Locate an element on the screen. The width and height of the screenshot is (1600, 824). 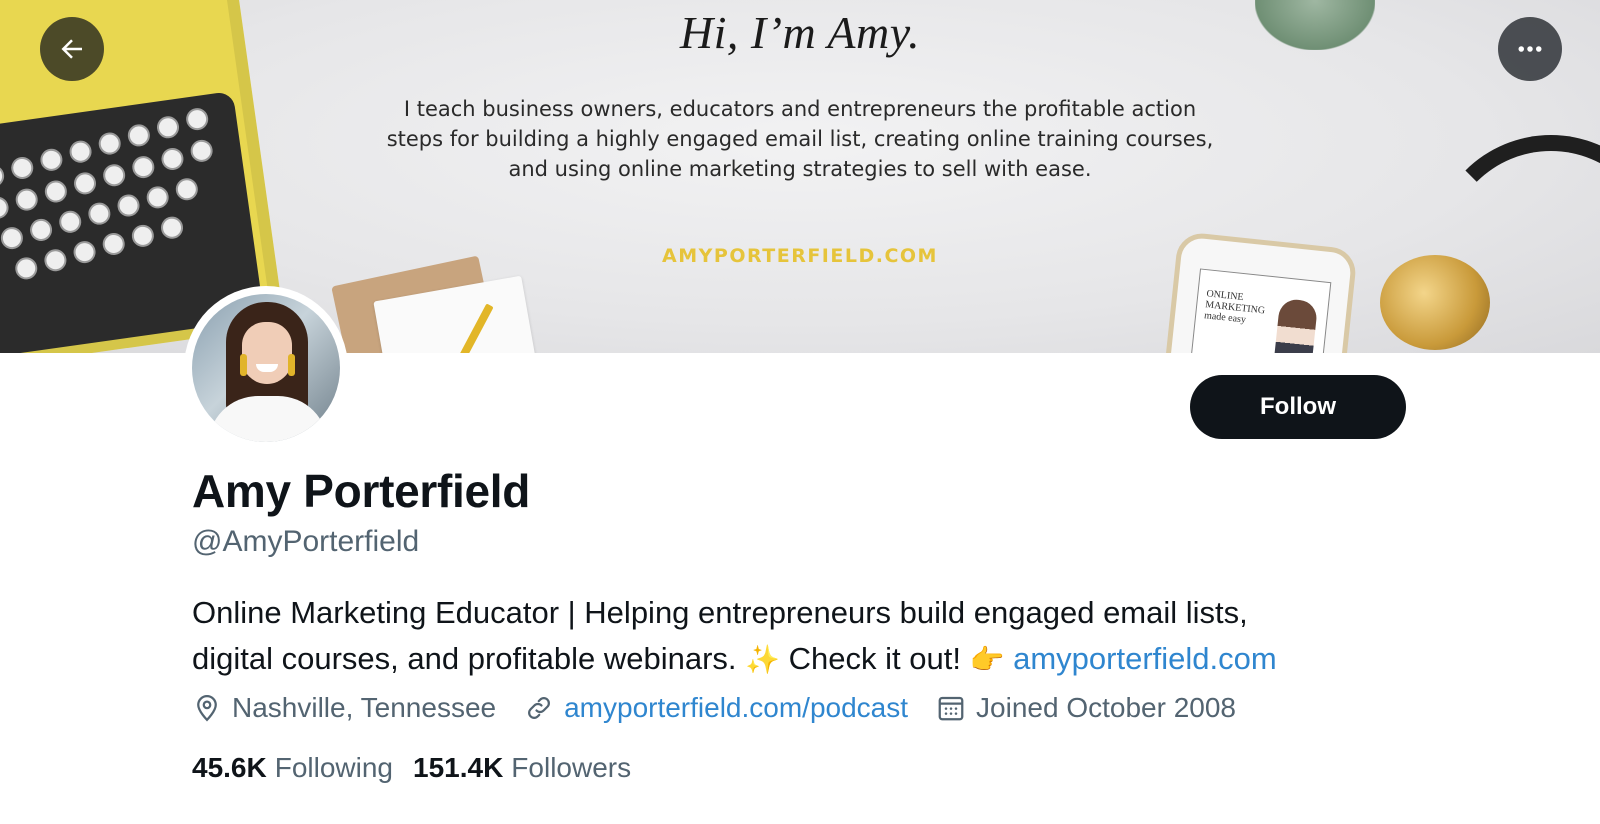
headphones-cup is located at coordinates (1435, 302).